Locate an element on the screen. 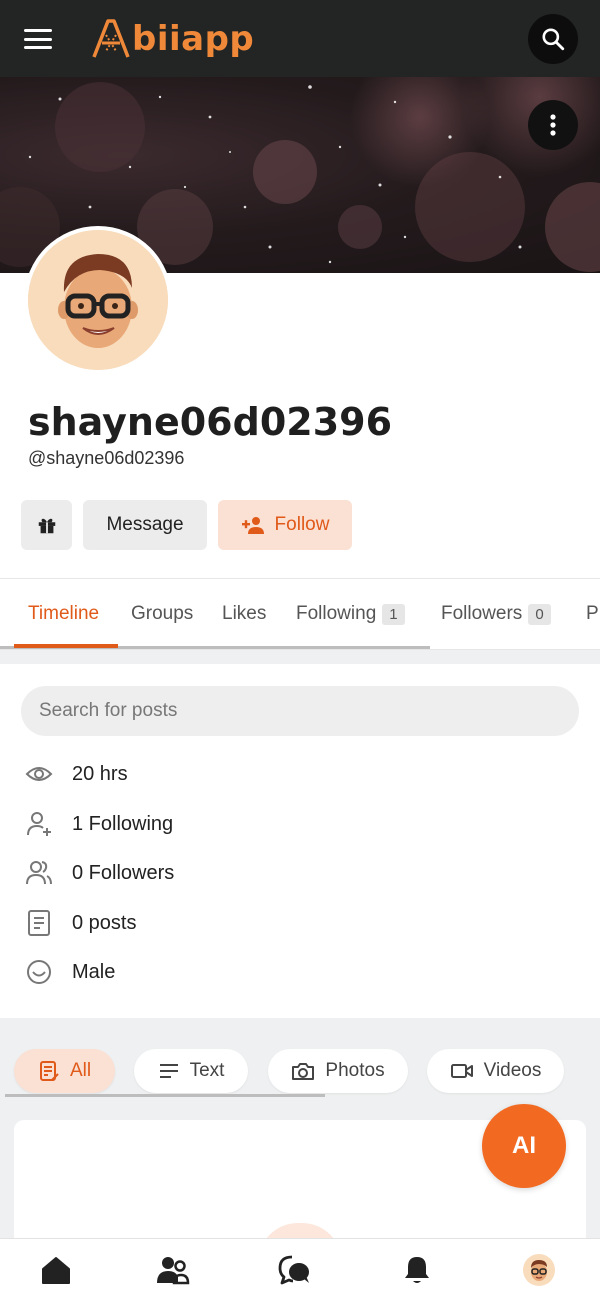 This screenshot has width=600, height=1299. follow-button: Follow is located at coordinates (285, 525).